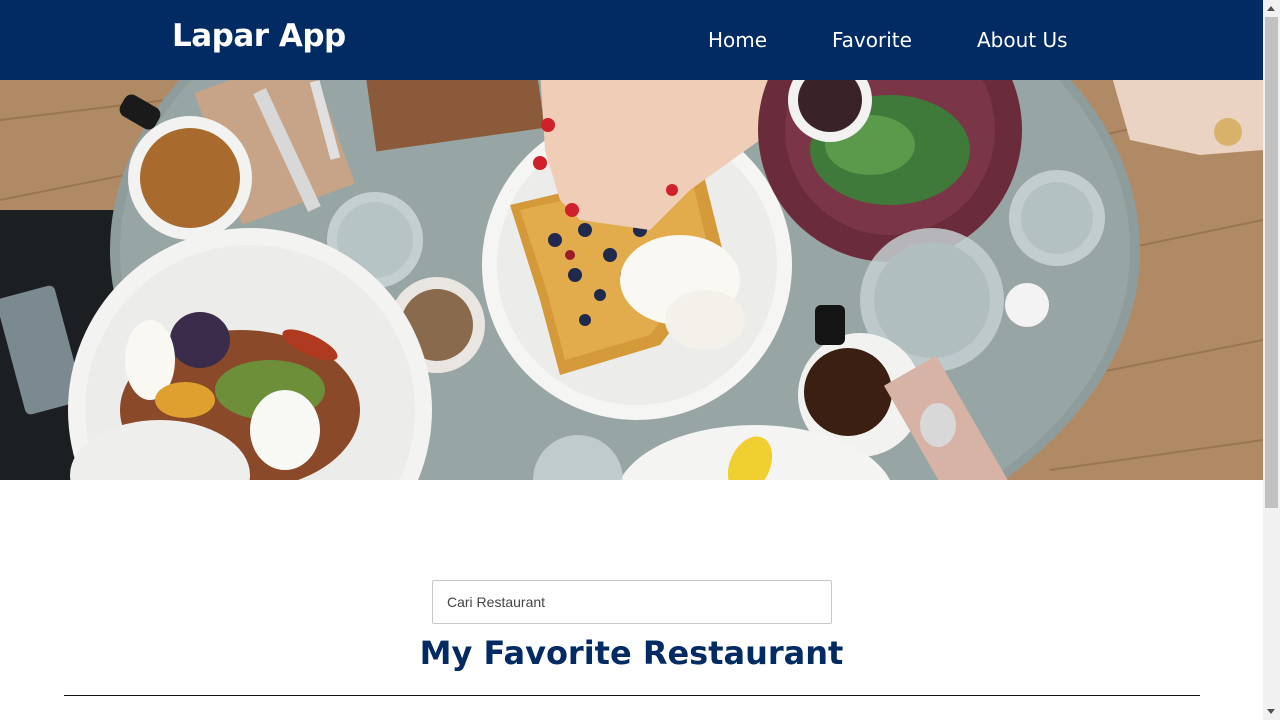 Image resolution: width=1280 pixels, height=720 pixels. What do you see at coordinates (259, 36) in the screenshot?
I see `app-brand: Lapar App` at bounding box center [259, 36].